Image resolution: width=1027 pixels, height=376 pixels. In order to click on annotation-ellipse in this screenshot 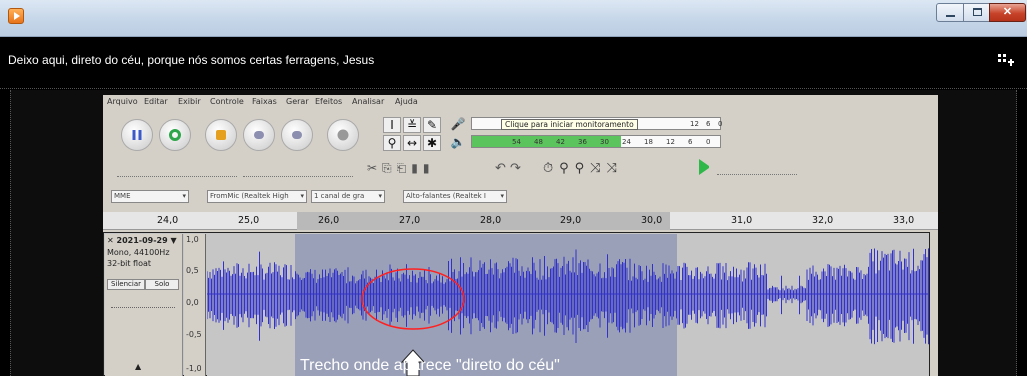, I will do `click(413, 299)`.